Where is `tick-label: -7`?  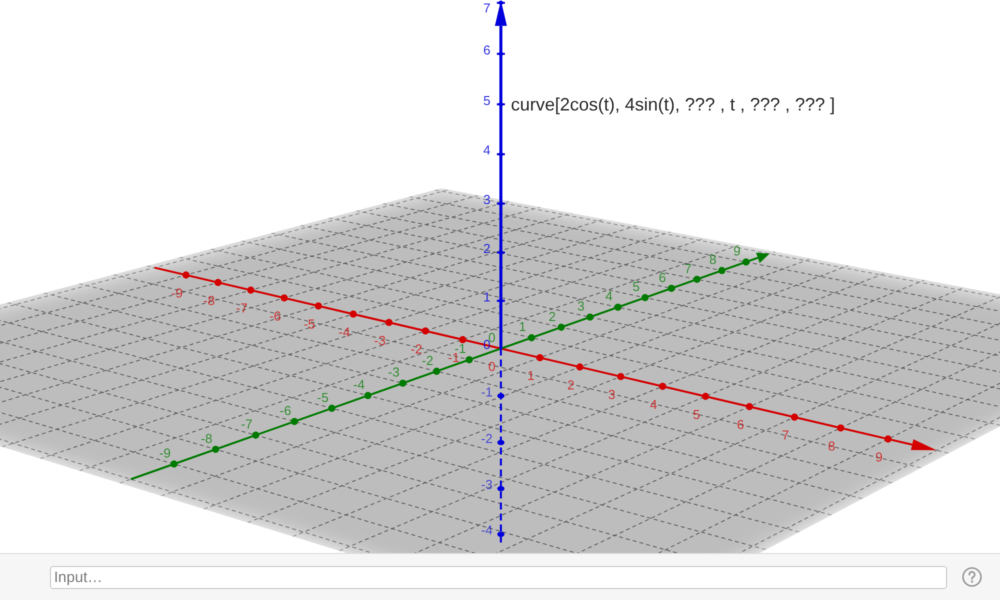
tick-label: -7 is located at coordinates (246, 424).